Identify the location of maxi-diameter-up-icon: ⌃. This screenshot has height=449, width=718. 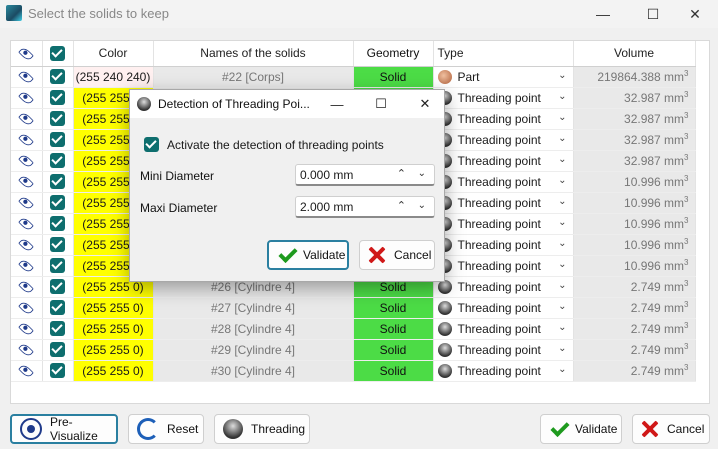
(401, 205).